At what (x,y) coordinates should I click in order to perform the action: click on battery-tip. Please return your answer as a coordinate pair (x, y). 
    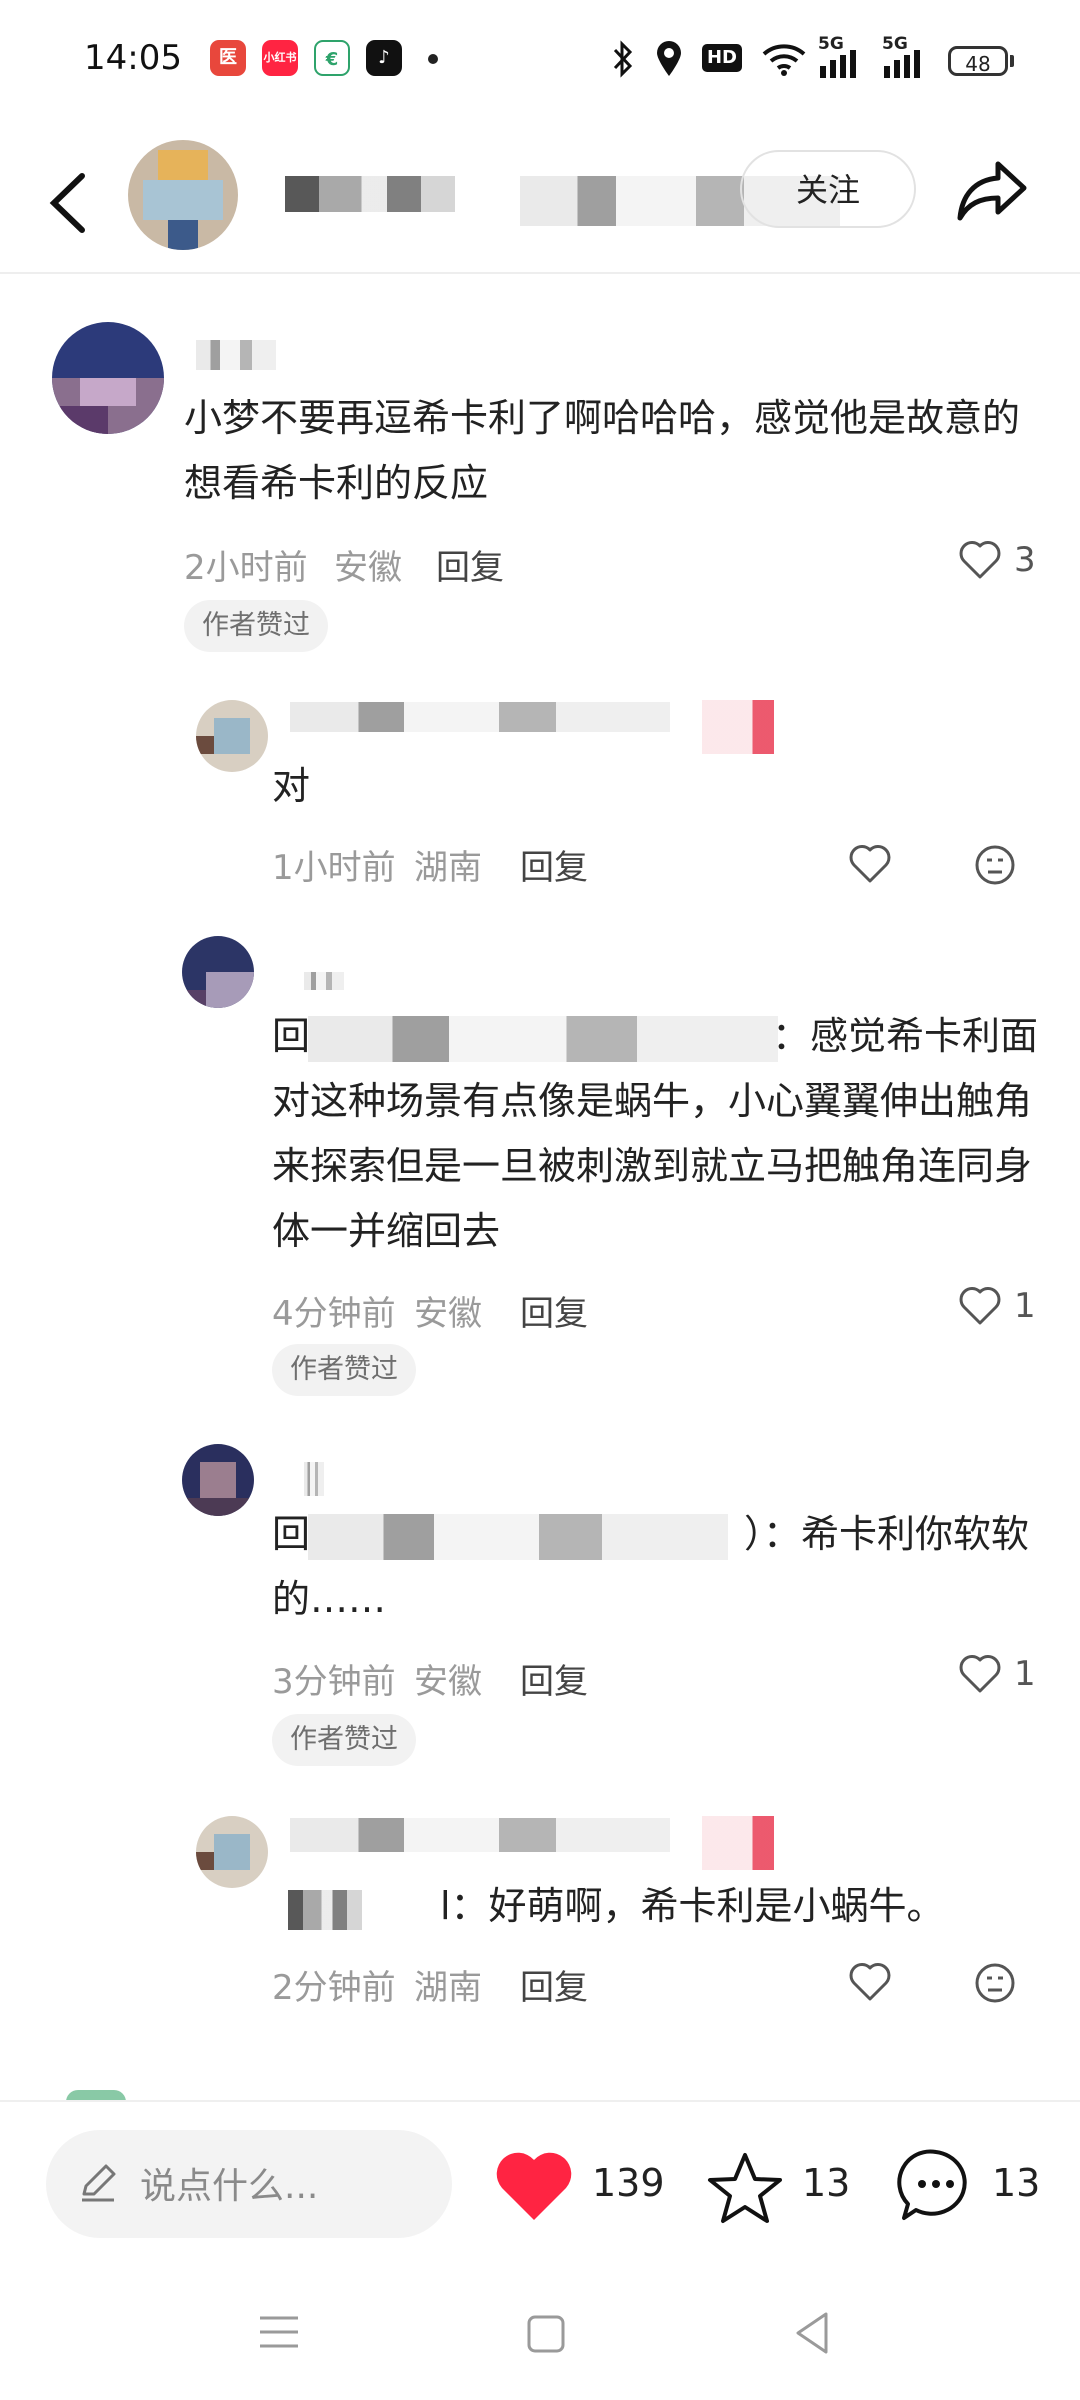
    Looking at the image, I should click on (1012, 61).